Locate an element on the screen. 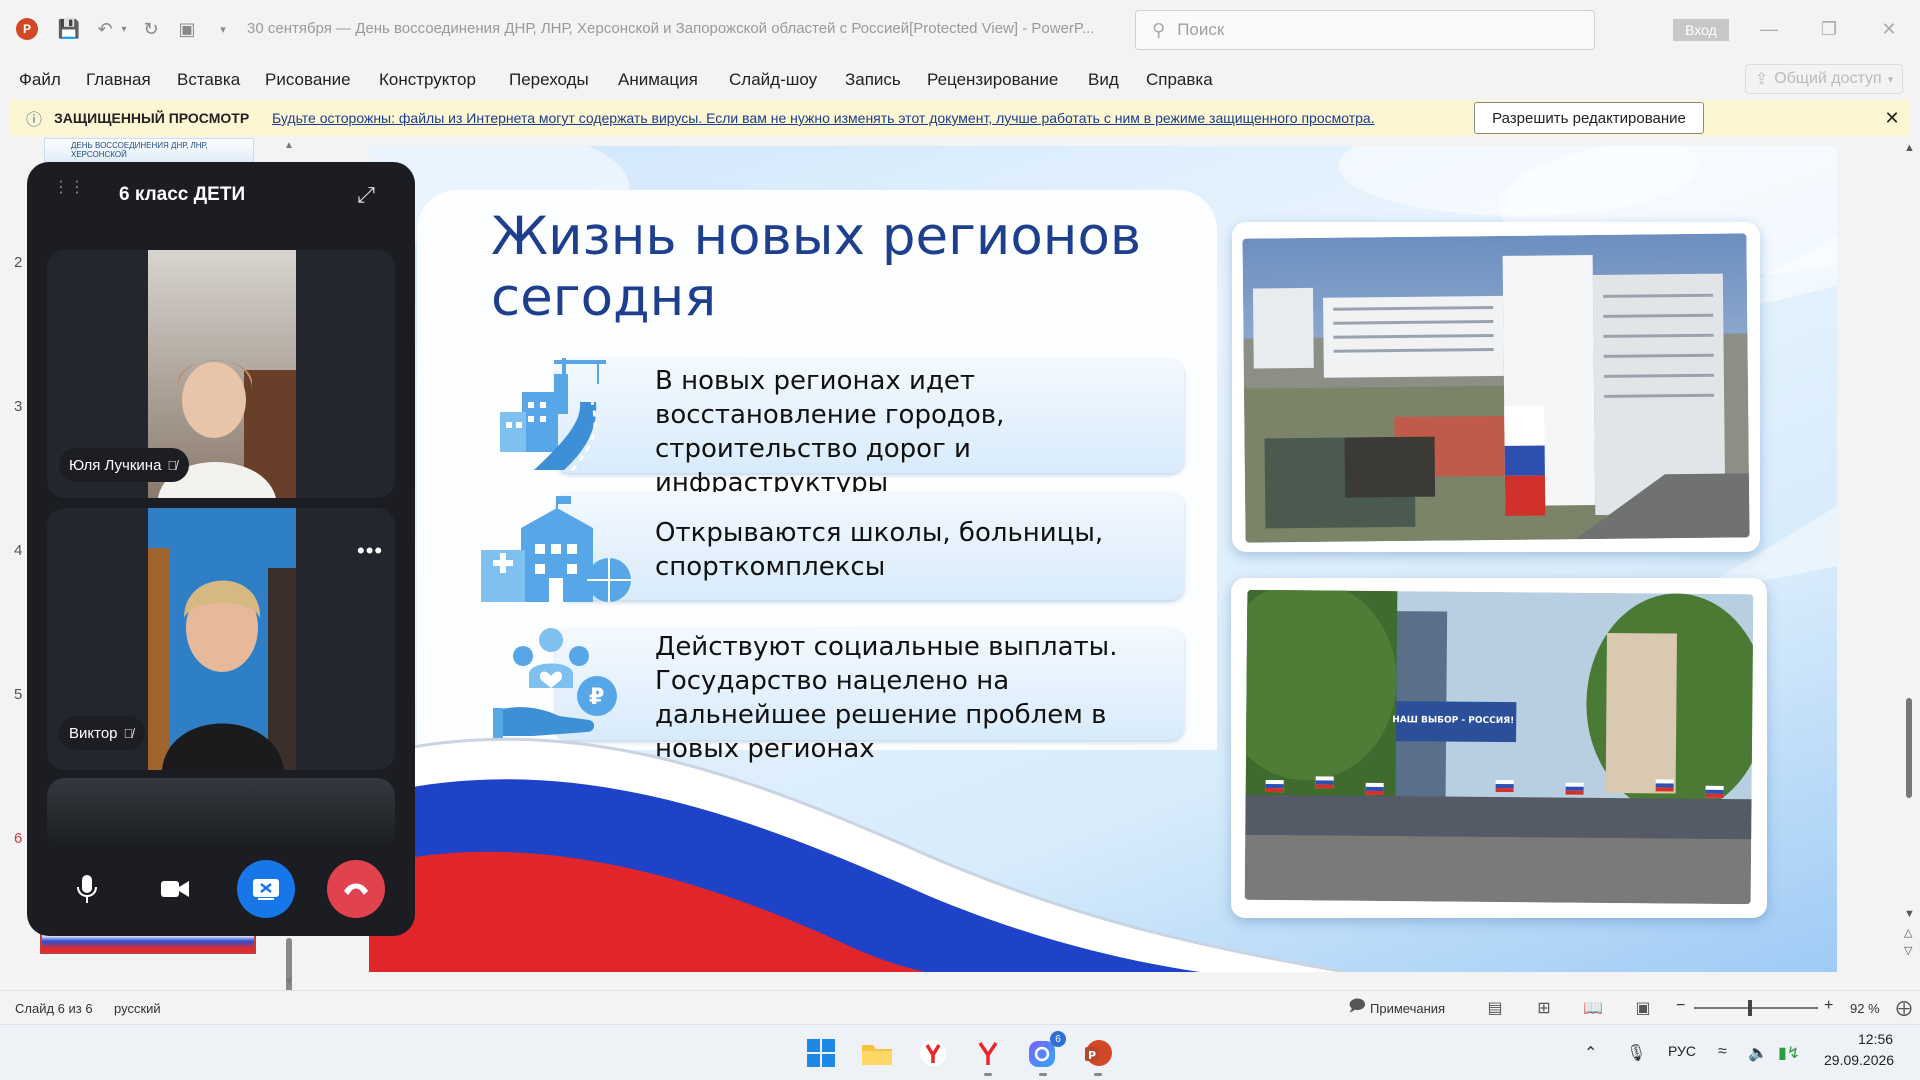 Image resolution: width=1920 pixels, height=1080 pixels. messenger-icon: 6 is located at coordinates (1044, 1052).